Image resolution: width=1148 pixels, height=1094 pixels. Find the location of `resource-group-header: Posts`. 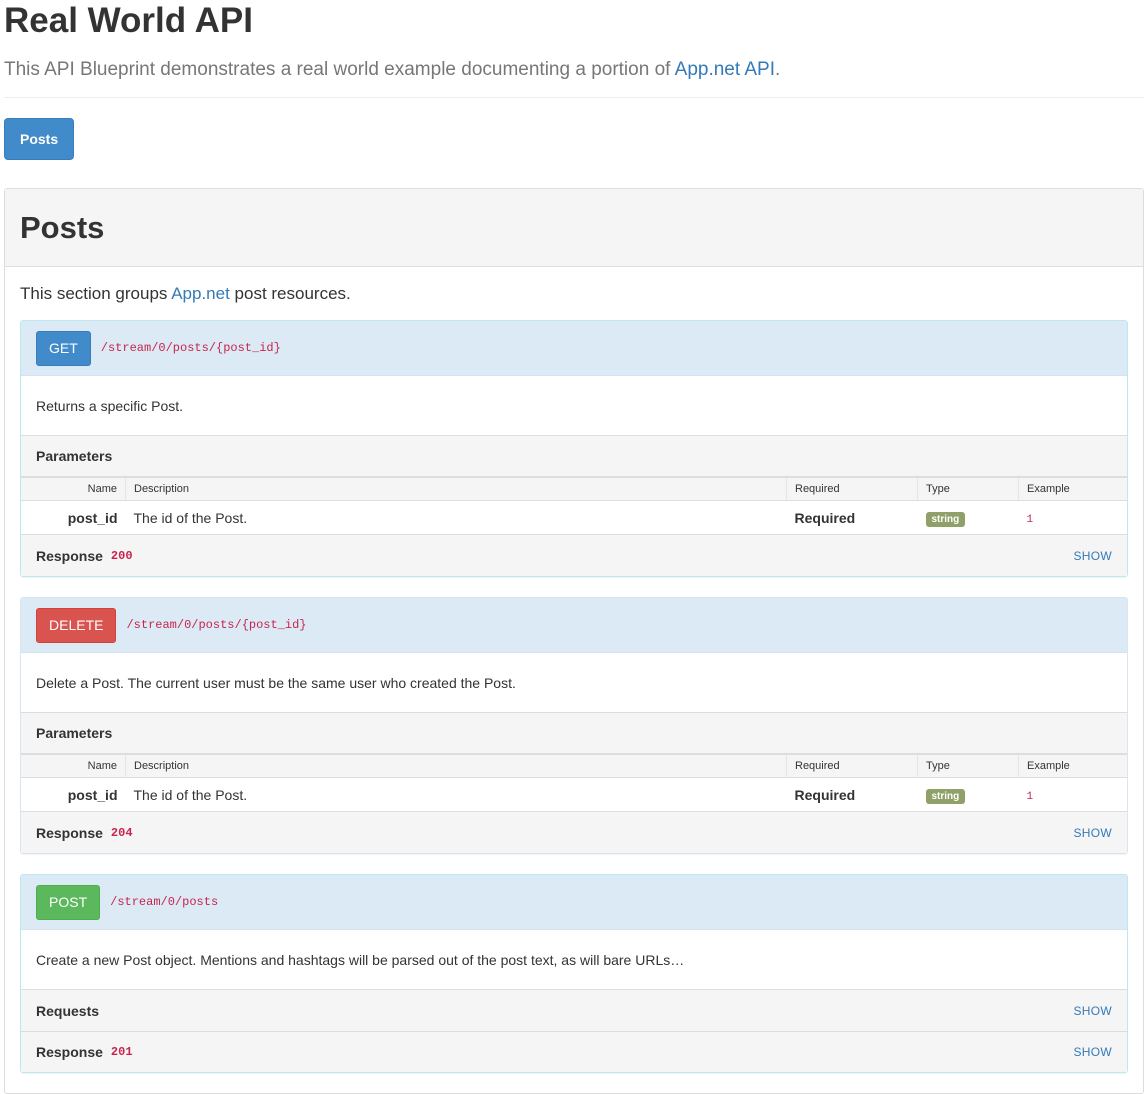

resource-group-header: Posts is located at coordinates (574, 228).